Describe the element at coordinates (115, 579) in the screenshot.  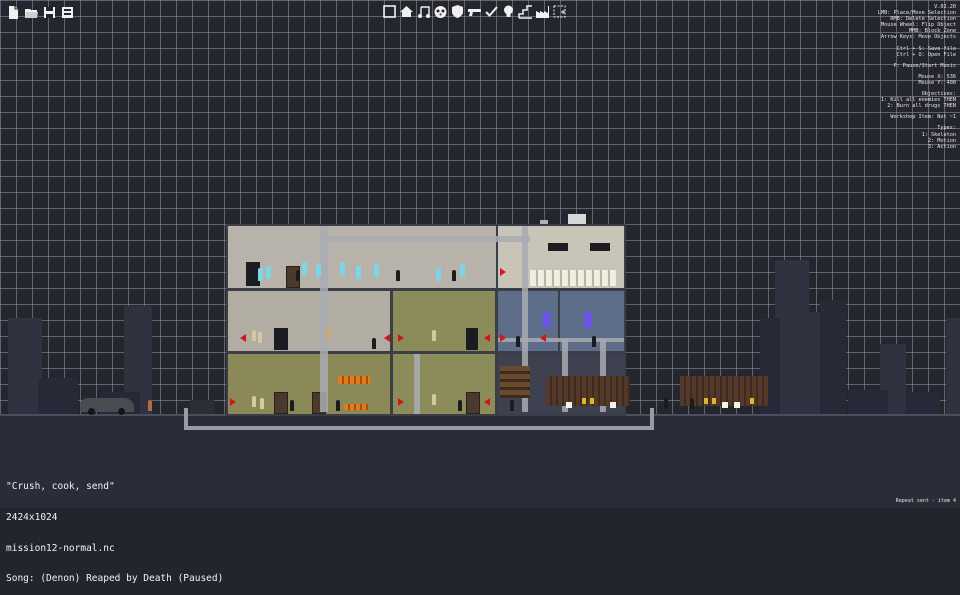
I see `song-status: Song: (Denon) Reaped by Death (Paused)` at that location.